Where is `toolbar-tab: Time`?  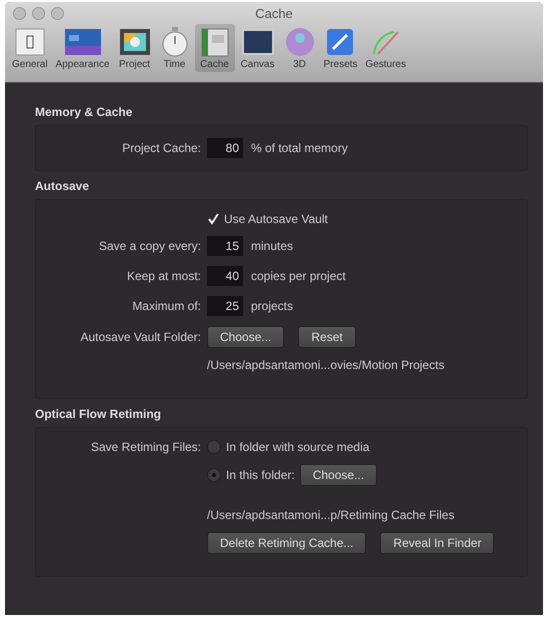 toolbar-tab: Time is located at coordinates (174, 48).